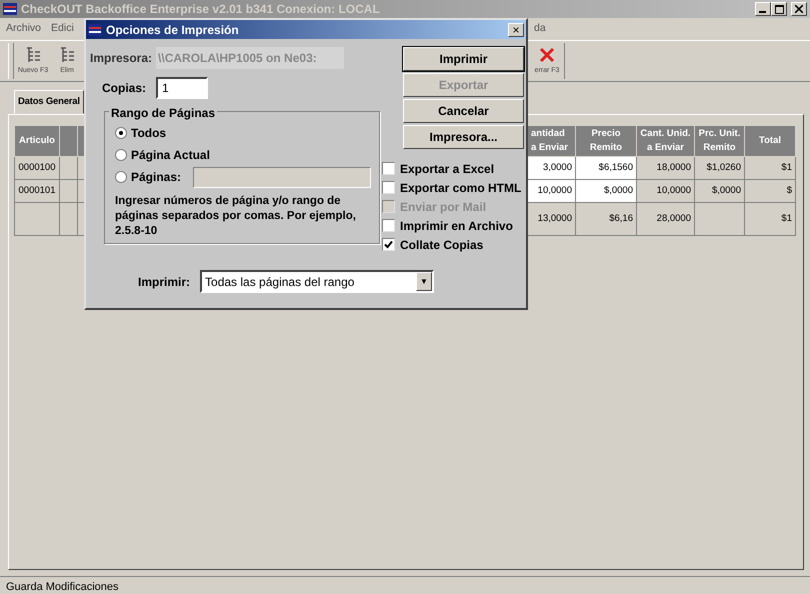 The image size is (810, 594). I want to click on printer-name: \\CAROLA\HP1005 on Ne03:, so click(250, 58).